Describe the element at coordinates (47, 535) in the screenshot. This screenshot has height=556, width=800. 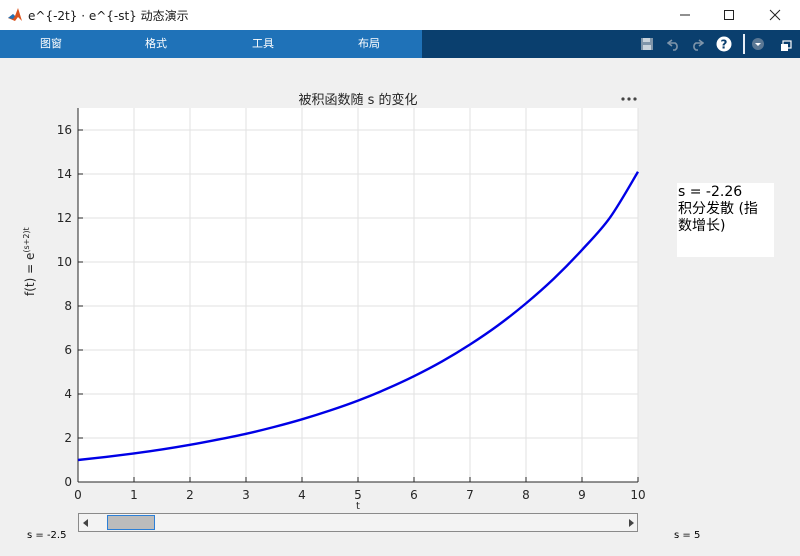
I see `slider-min-label: s = -2.5` at that location.